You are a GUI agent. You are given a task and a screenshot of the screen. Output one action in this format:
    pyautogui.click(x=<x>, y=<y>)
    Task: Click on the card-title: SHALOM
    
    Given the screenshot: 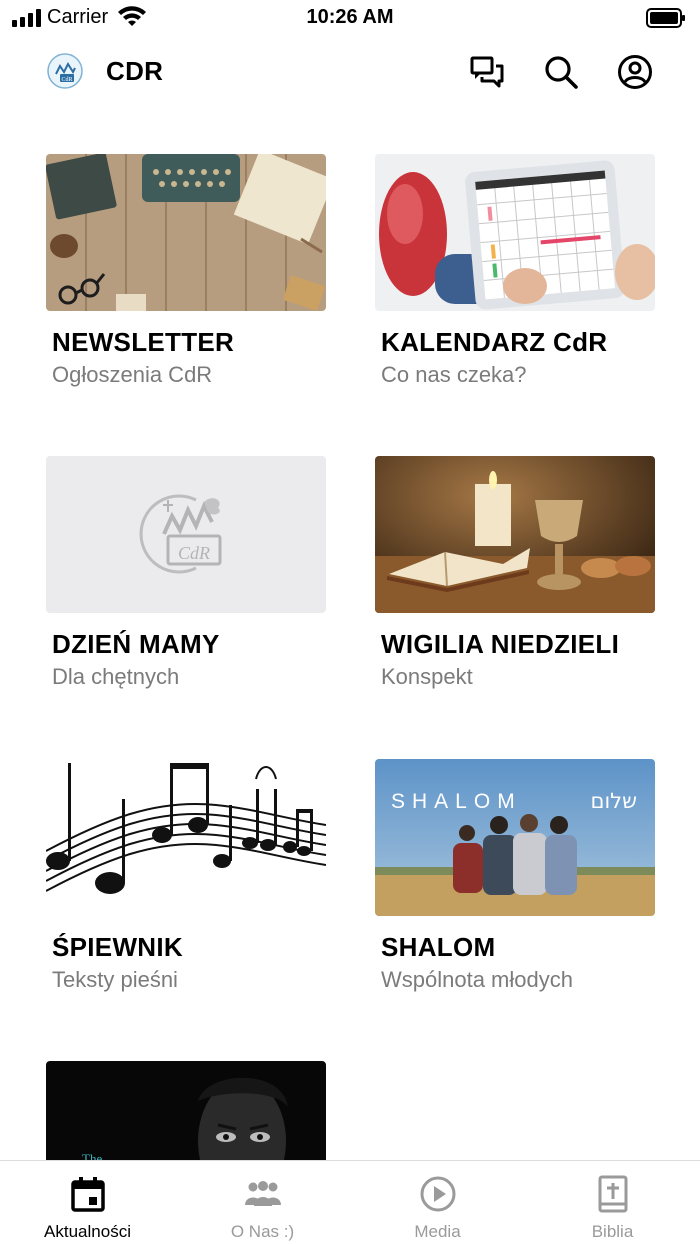 What is the action you would take?
    pyautogui.click(x=438, y=947)
    